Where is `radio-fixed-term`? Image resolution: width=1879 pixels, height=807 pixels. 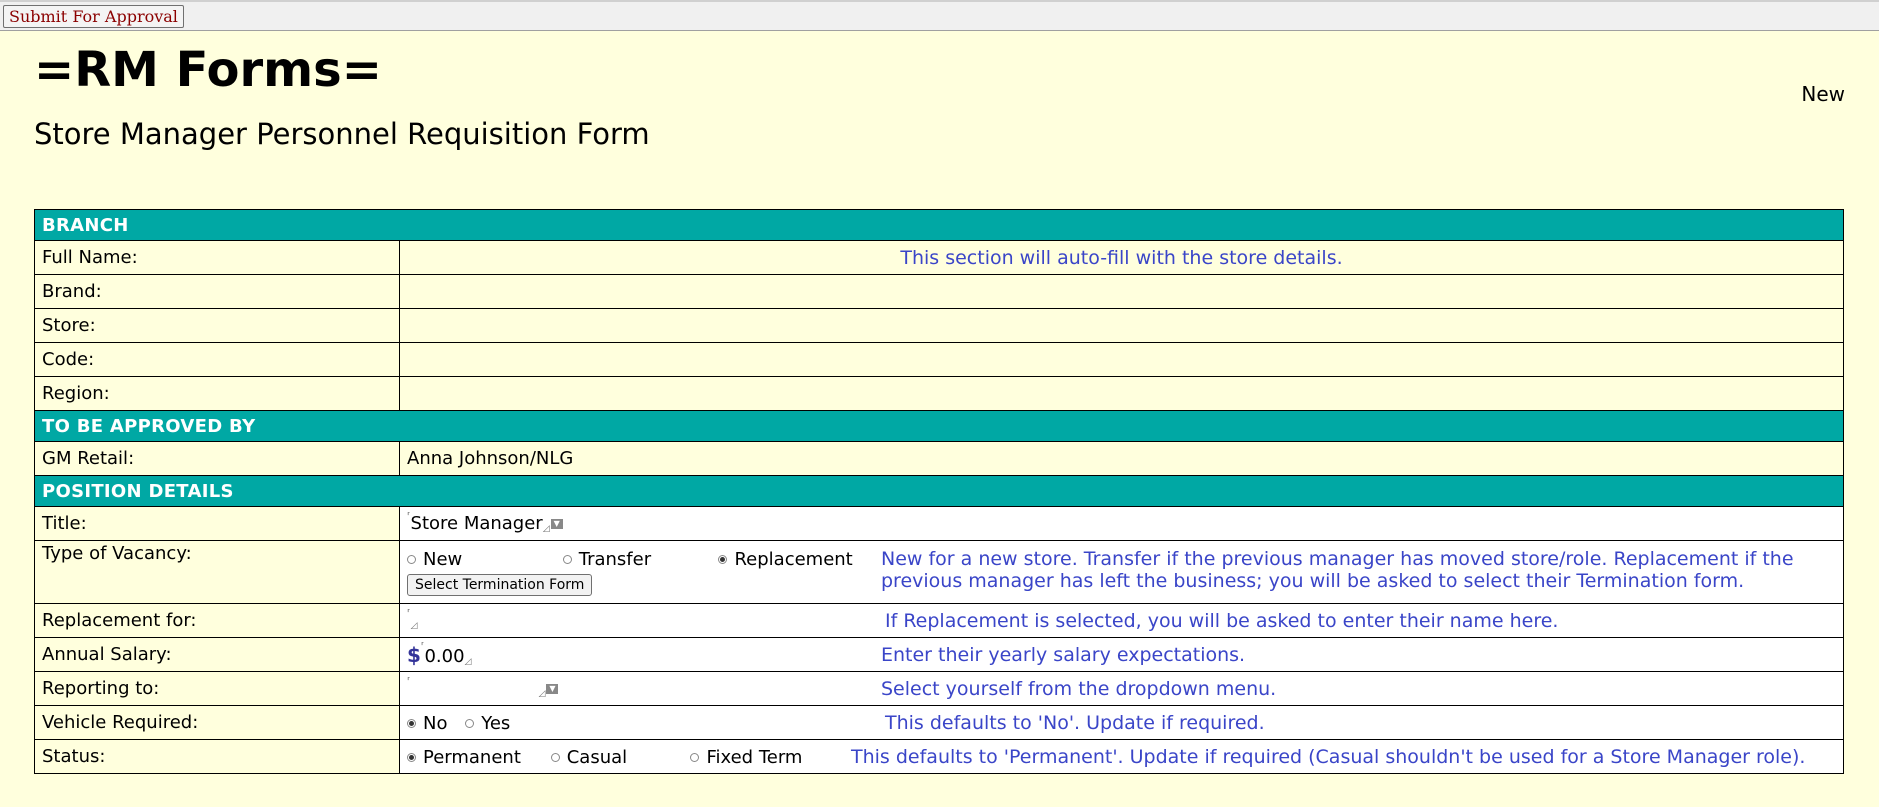 radio-fixed-term is located at coordinates (695, 757).